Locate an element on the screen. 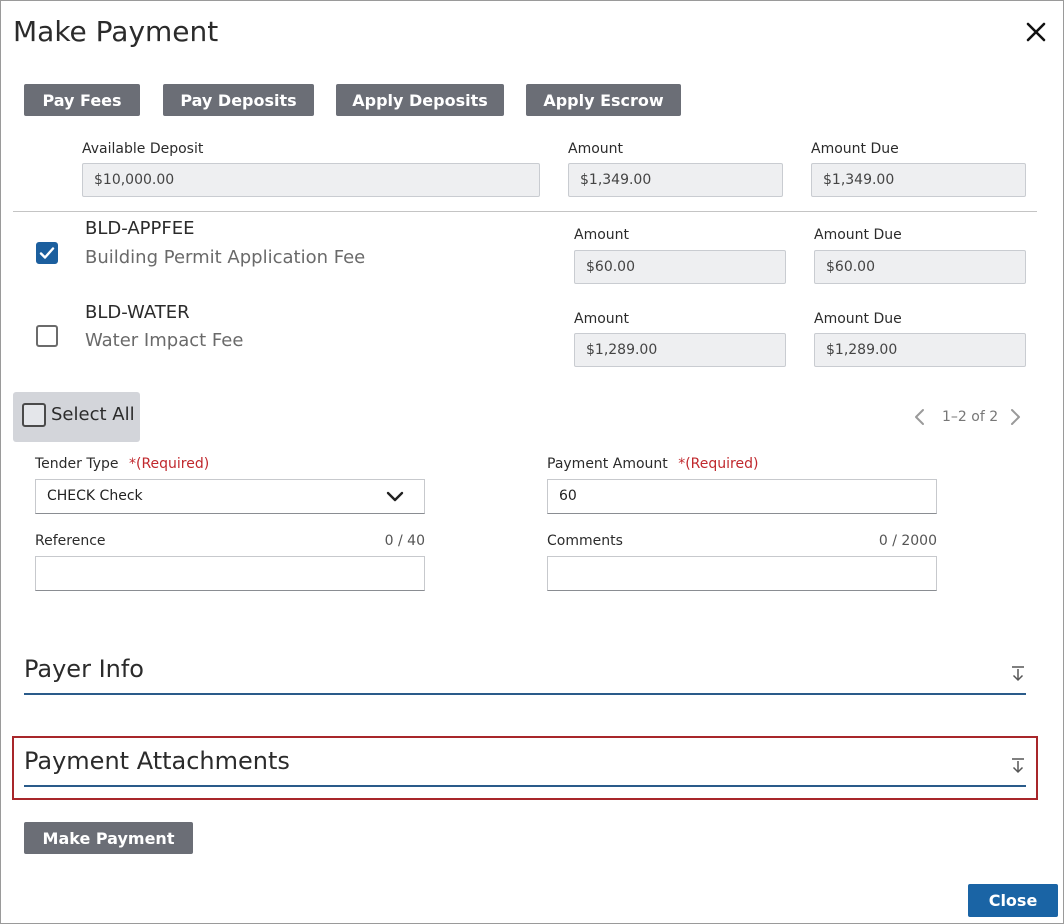 This screenshot has width=1064, height=924. tender-type-label: Tender Type *(Required) is located at coordinates (122, 464).